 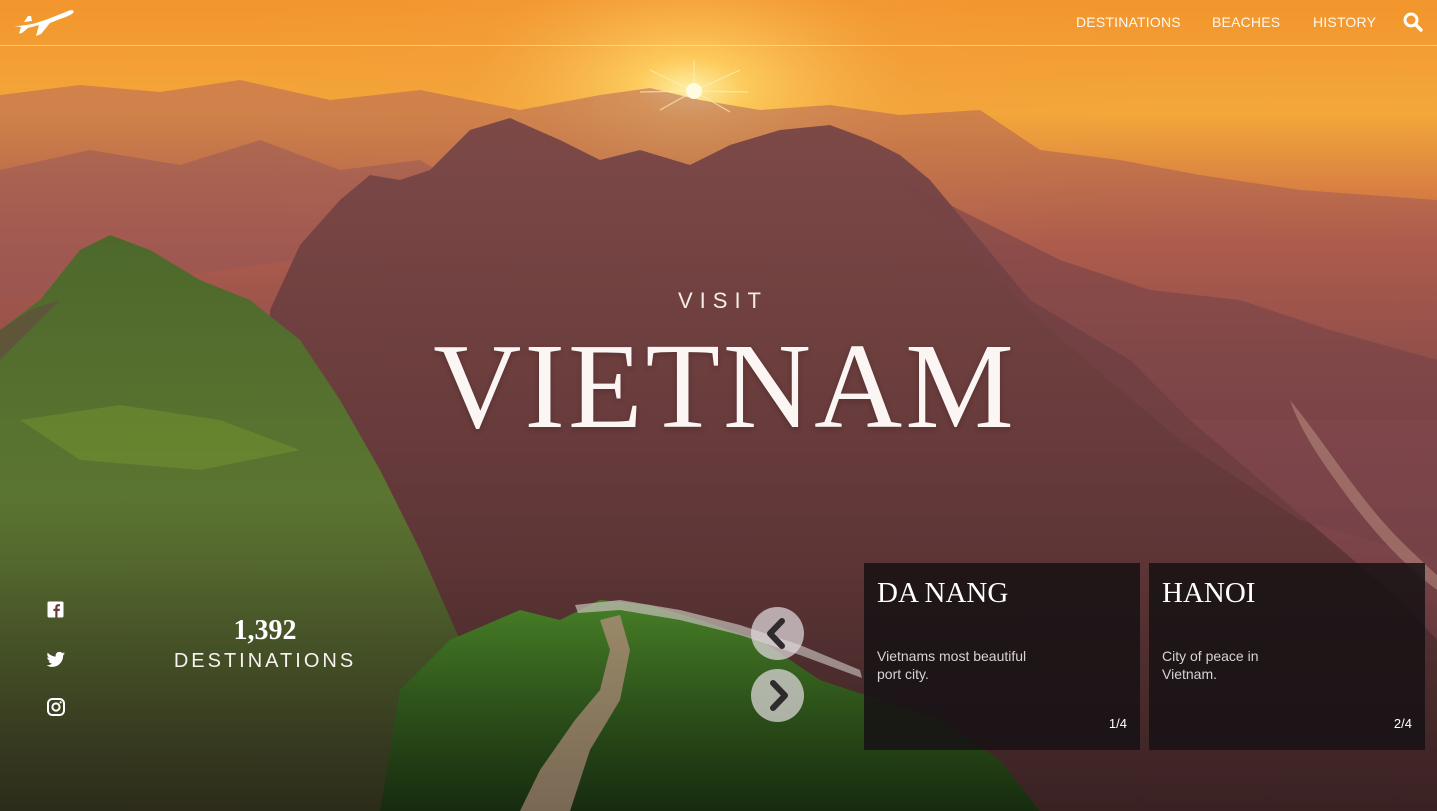 What do you see at coordinates (1210, 665) in the screenshot?
I see `card-description: City of peace in Vietnam.` at bounding box center [1210, 665].